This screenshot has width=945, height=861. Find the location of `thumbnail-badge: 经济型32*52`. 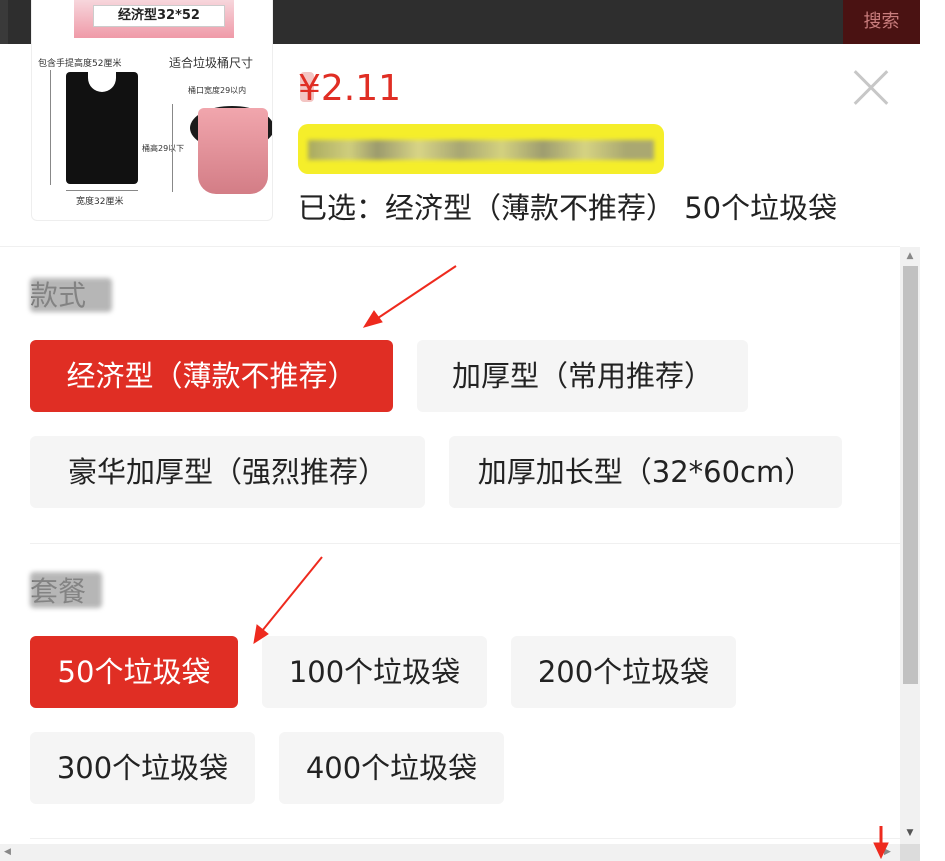

thumbnail-badge: 经济型32*52 is located at coordinates (159, 16).